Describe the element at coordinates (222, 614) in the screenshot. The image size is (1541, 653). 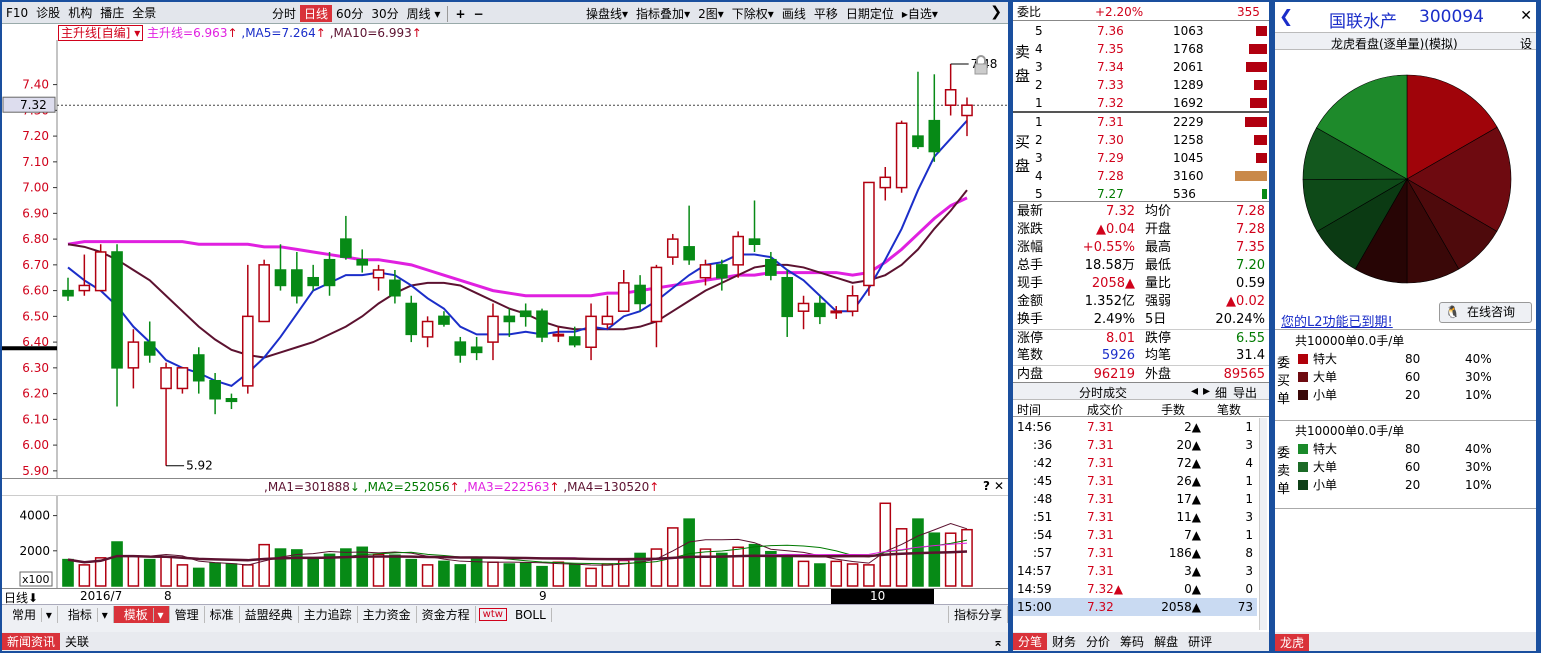
I see `tab-standard: 标准` at that location.